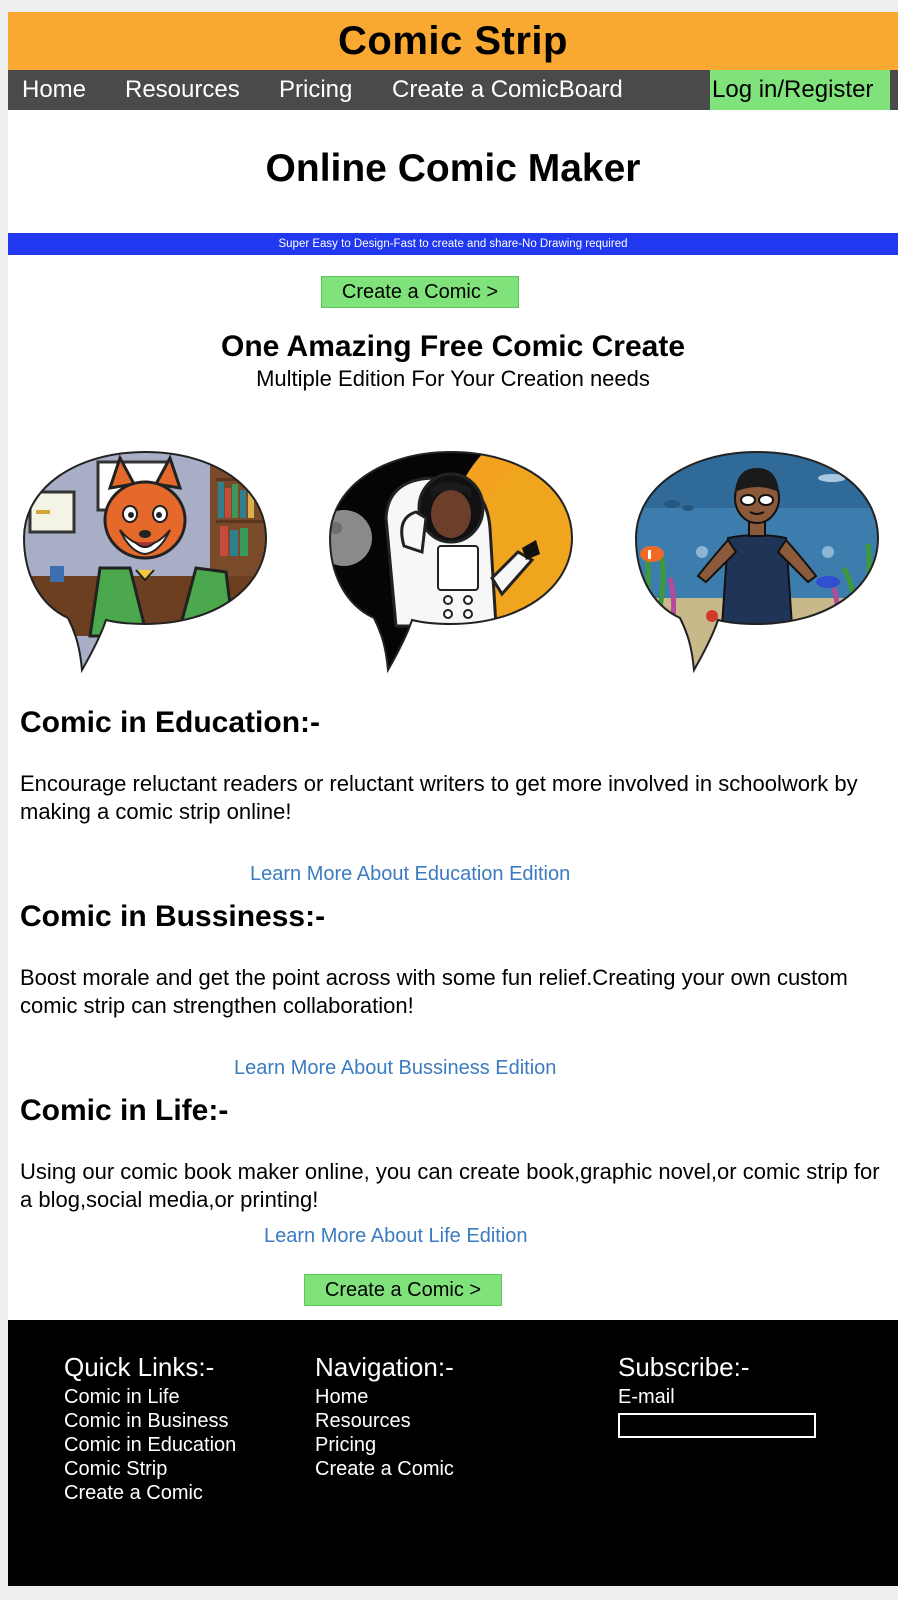 This screenshot has height=1600, width=898. Describe the element at coordinates (150, 1493) in the screenshot. I see `footer-link-create-comic: Create a Comic` at that location.